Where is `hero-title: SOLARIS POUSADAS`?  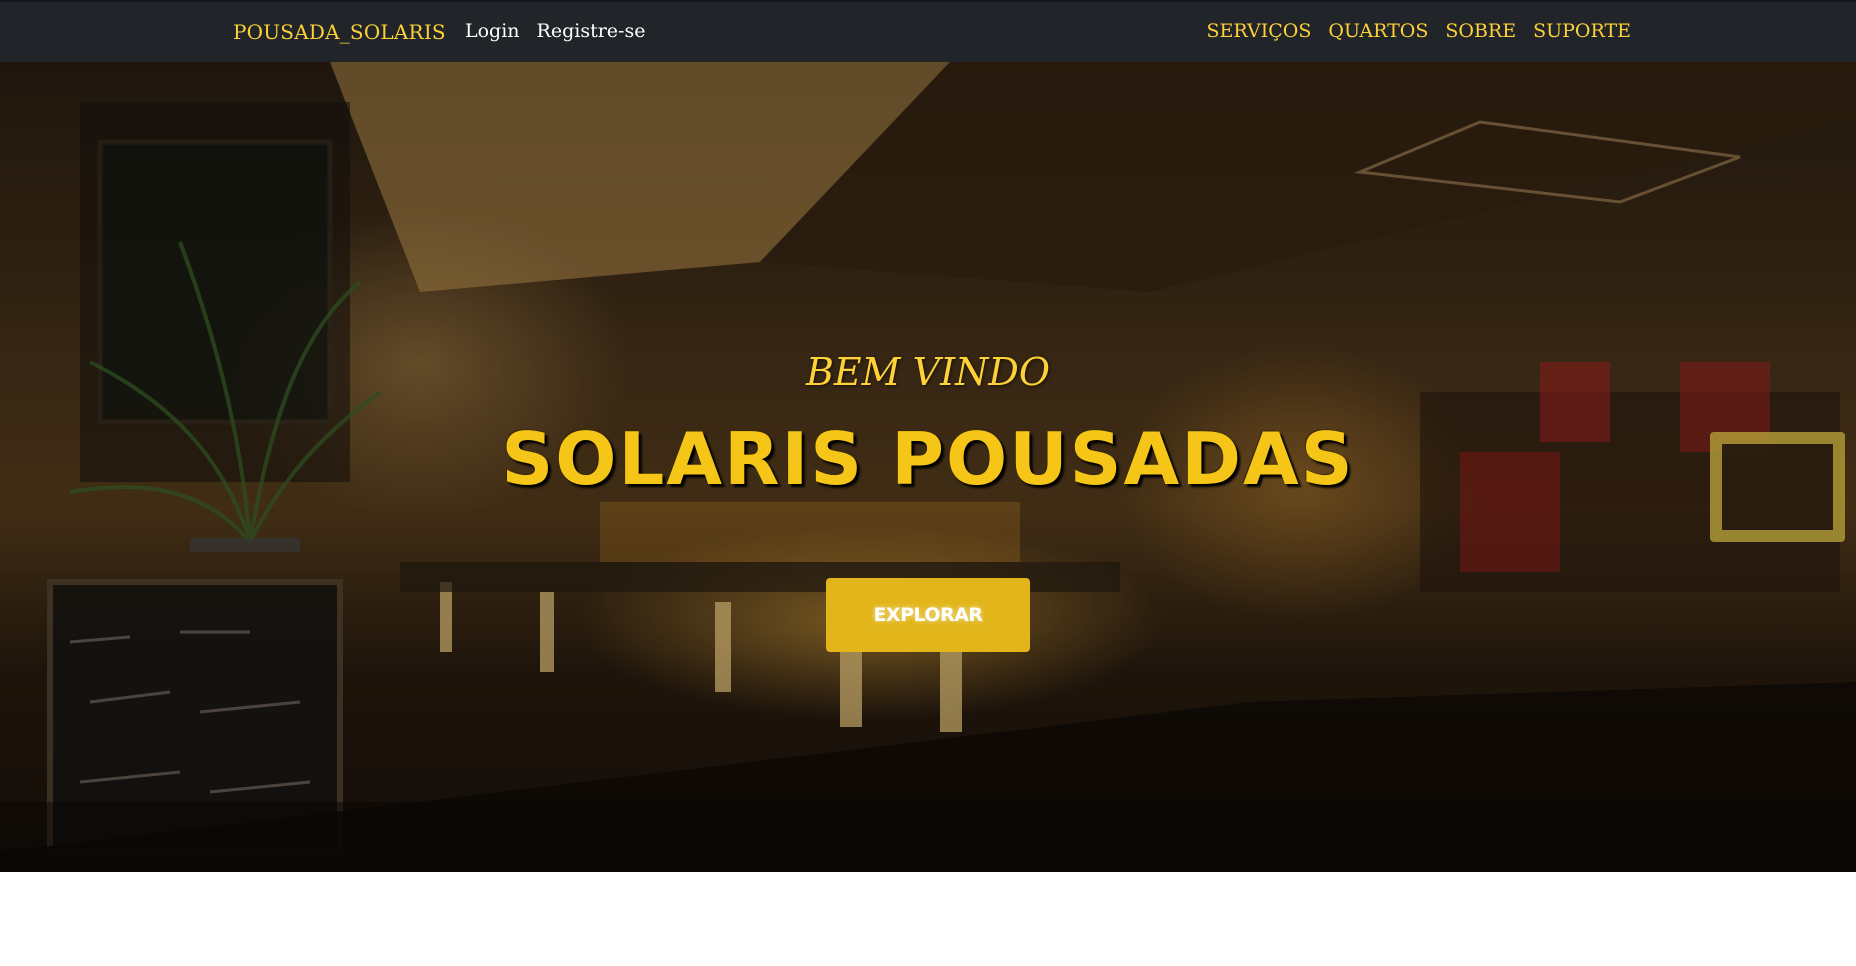 hero-title: SOLARIS POUSADAS is located at coordinates (928, 459).